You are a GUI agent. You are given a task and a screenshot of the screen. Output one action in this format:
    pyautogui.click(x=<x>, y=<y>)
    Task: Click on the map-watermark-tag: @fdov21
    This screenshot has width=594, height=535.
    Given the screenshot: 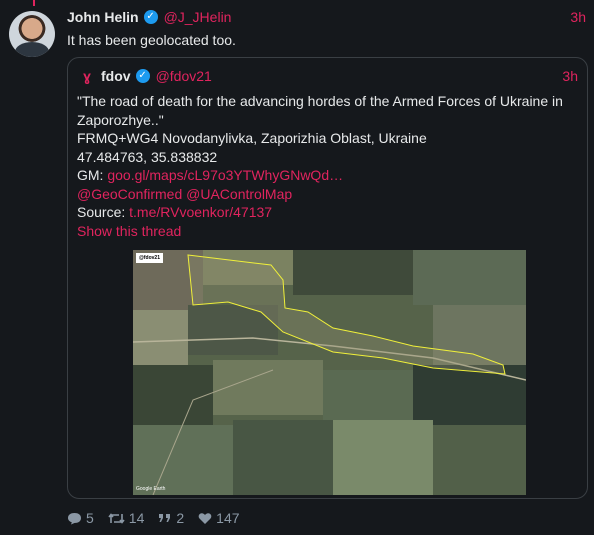 What is the action you would take?
    pyautogui.click(x=149, y=258)
    